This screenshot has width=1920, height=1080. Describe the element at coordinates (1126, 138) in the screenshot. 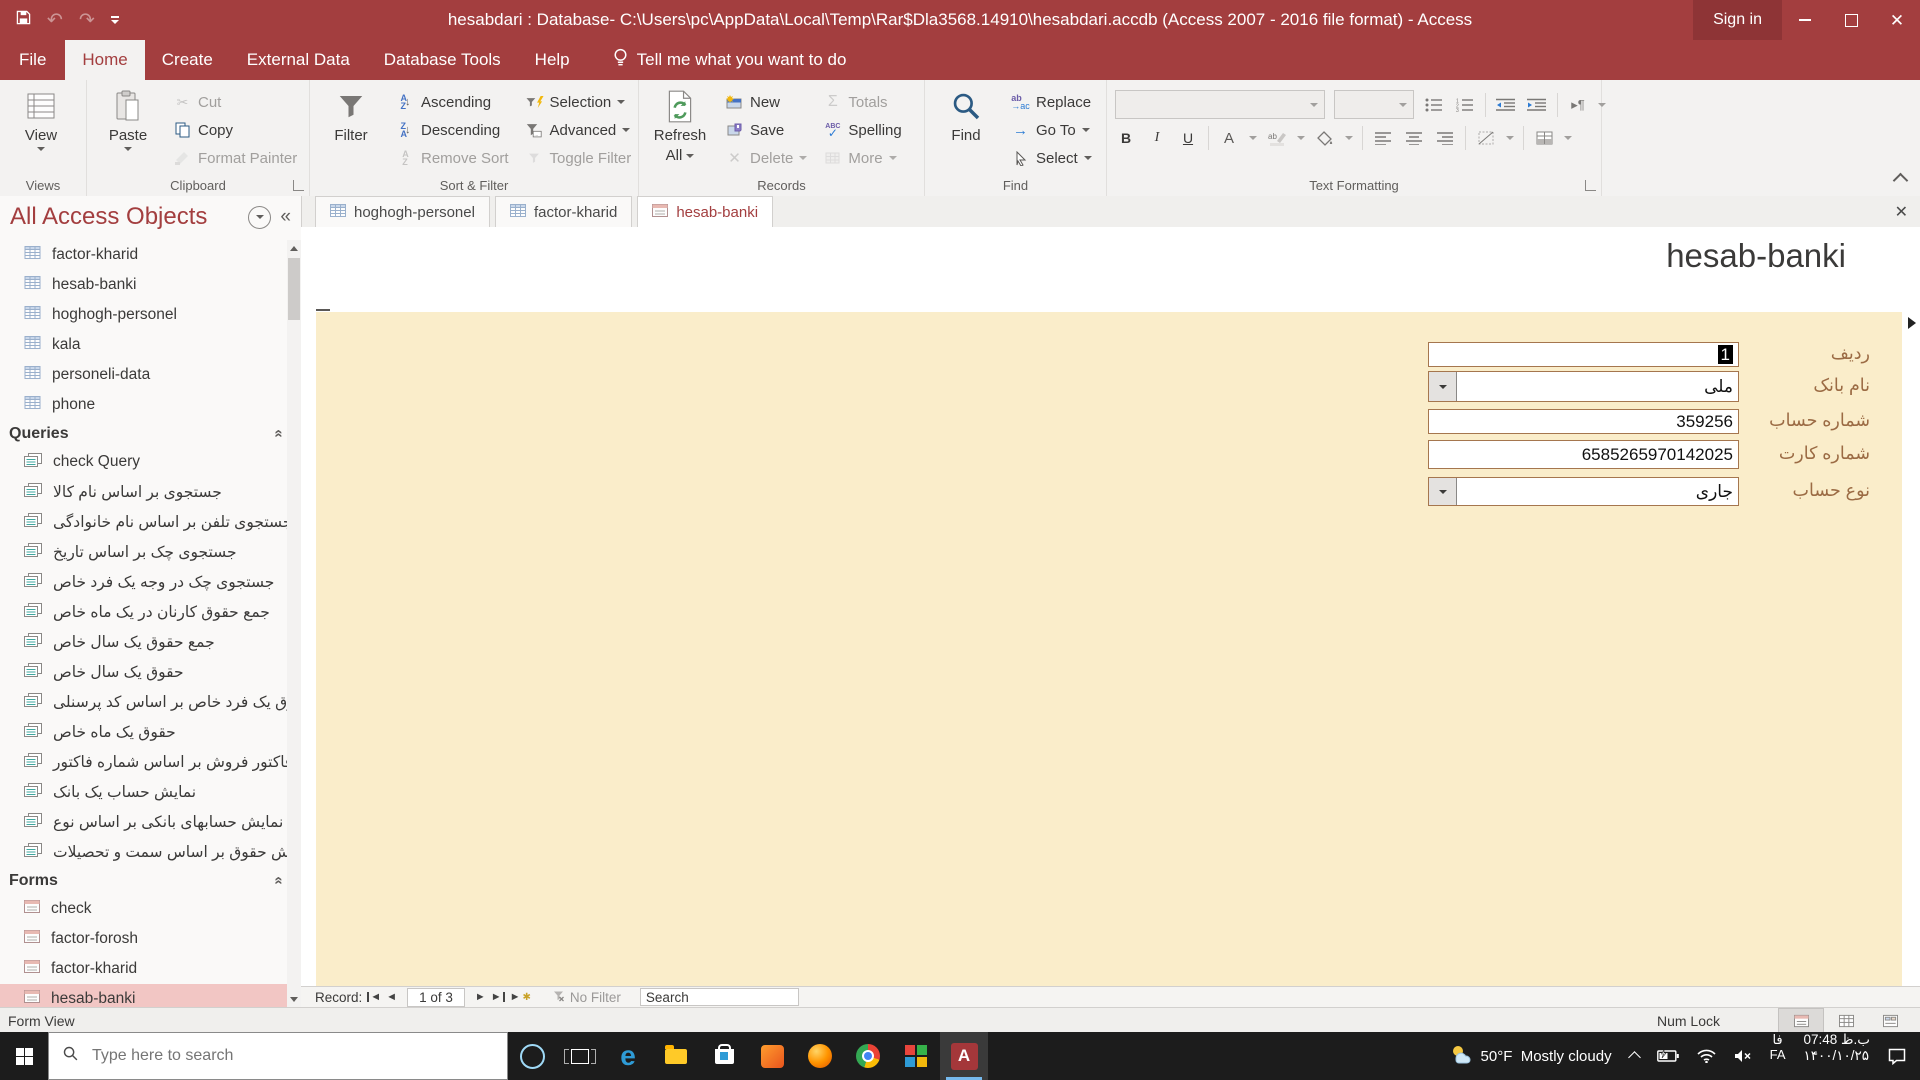

I see `bold-button: B` at that location.